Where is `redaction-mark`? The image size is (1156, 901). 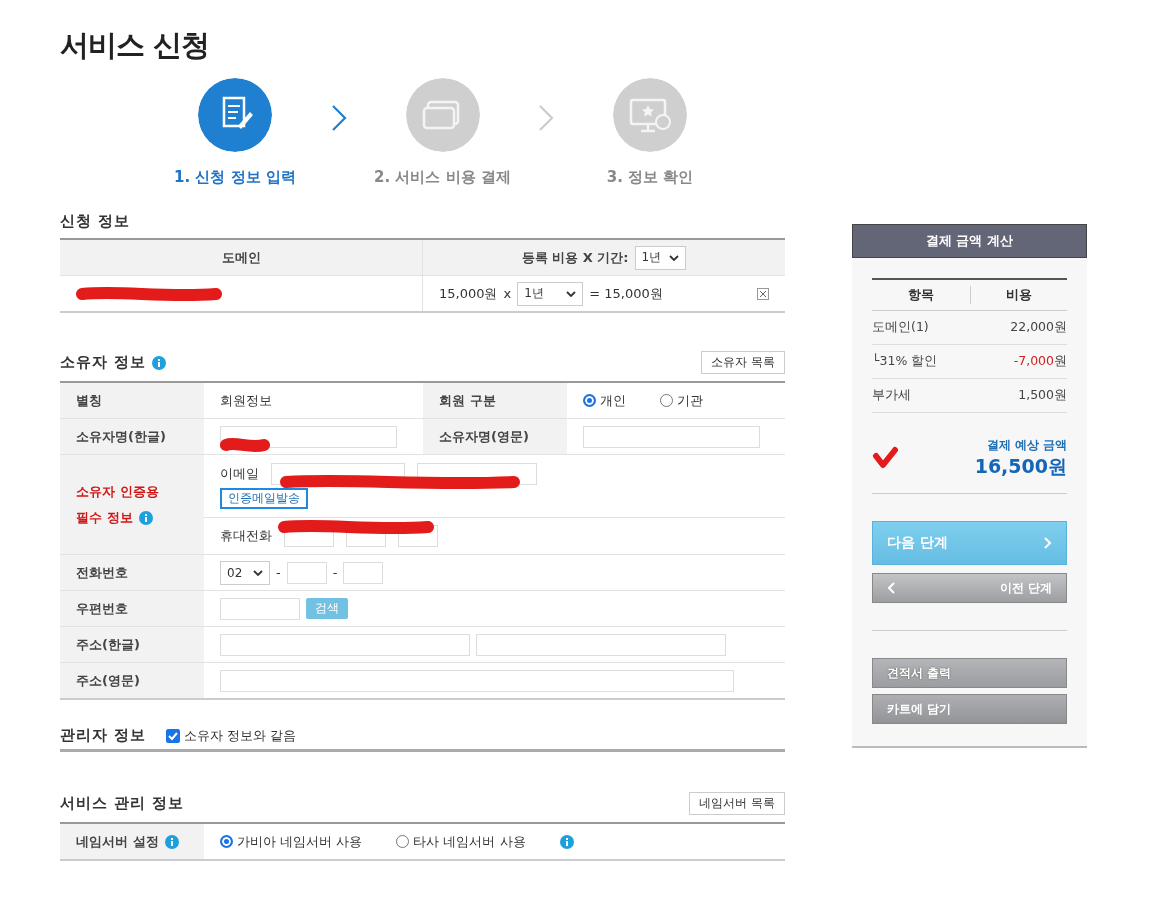
redaction-mark is located at coordinates (245, 444).